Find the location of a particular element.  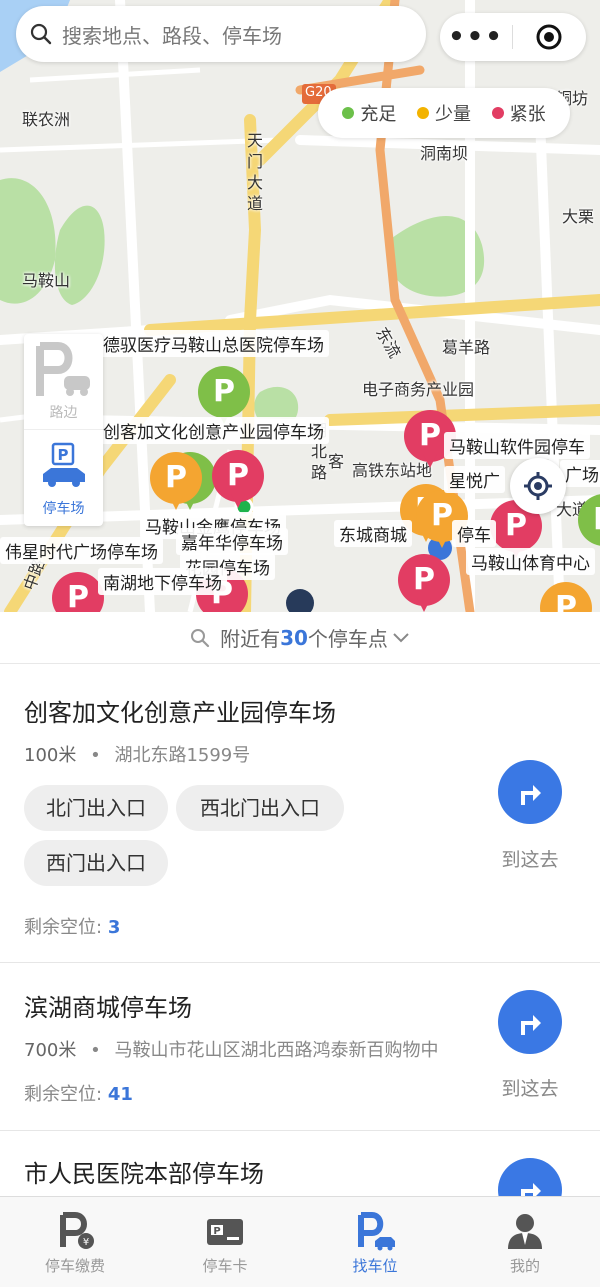

nearby-count-toggle: 附近有 30 个停车点 is located at coordinates (300, 638).